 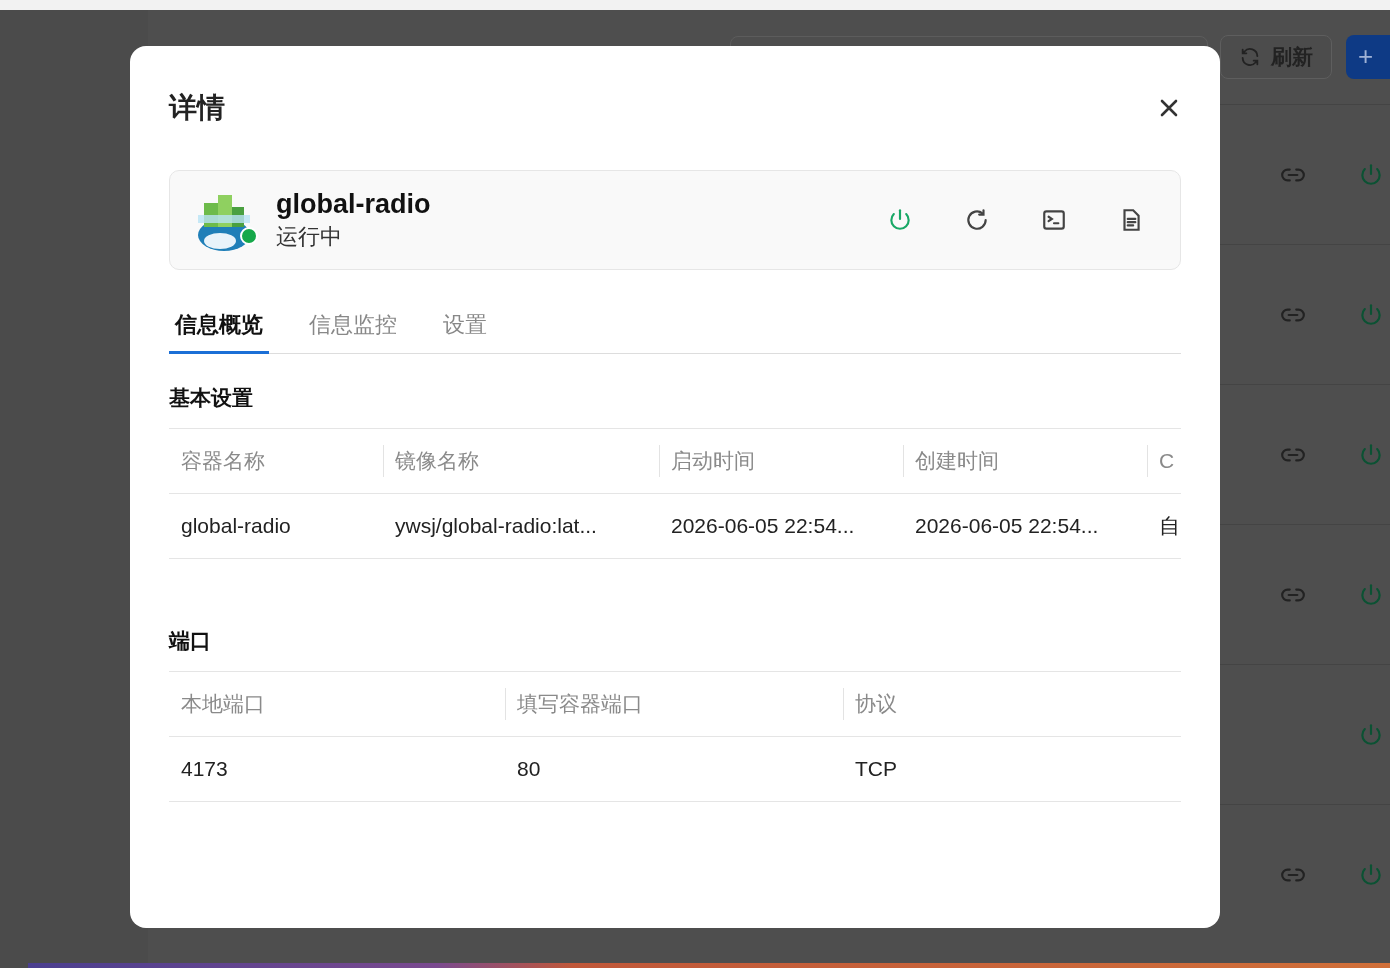 I want to click on column-header: 填写容器端口, so click(x=674, y=704).